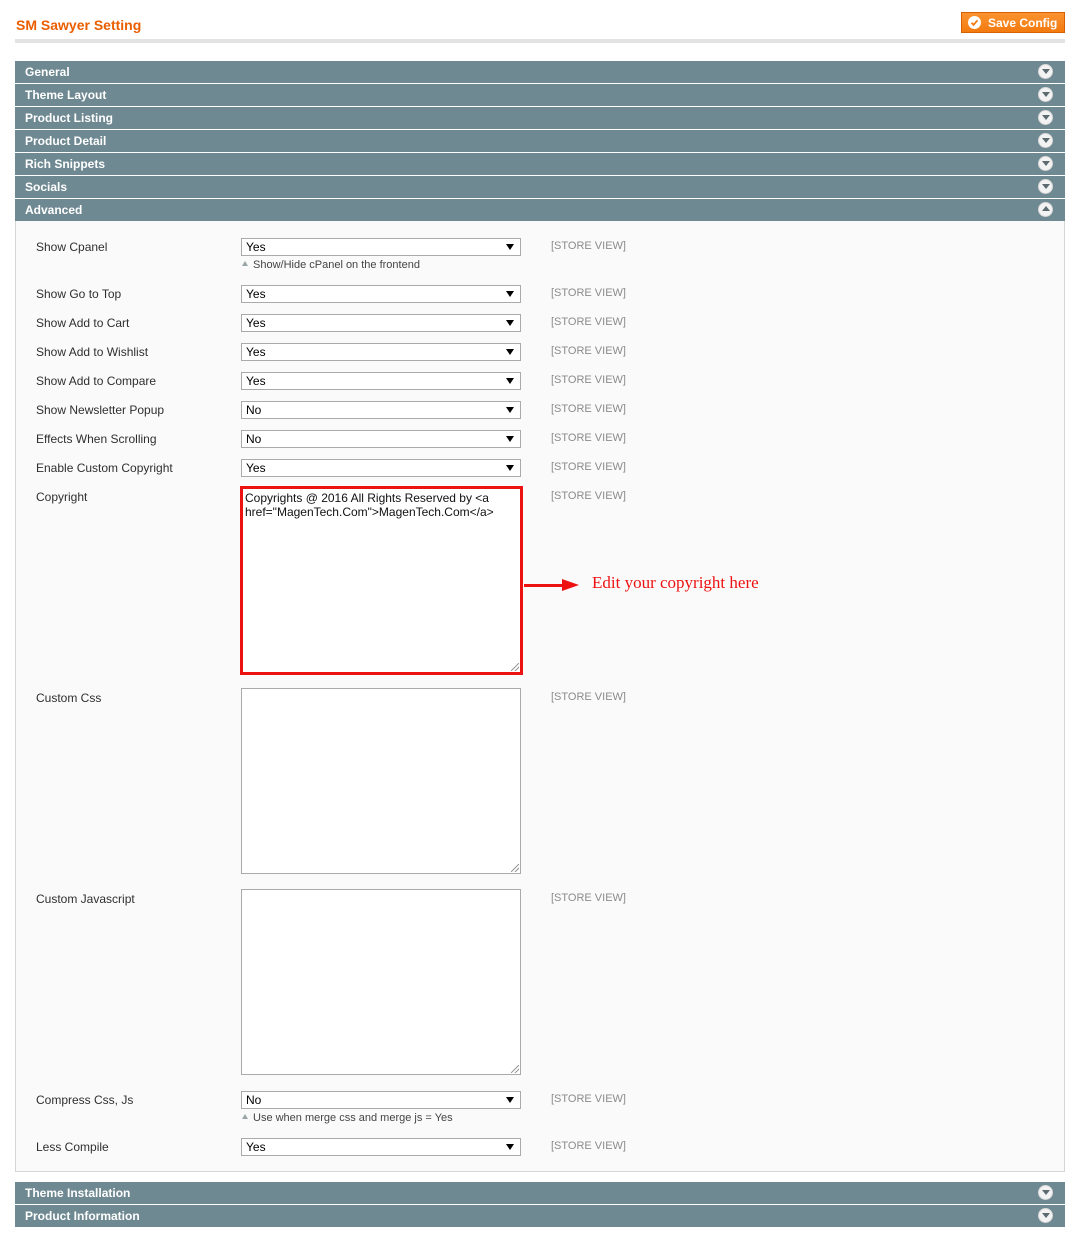 The width and height of the screenshot is (1083, 1246). What do you see at coordinates (96, 439) in the screenshot?
I see `effects-when-scrolling-label: Effects When Scrolling` at bounding box center [96, 439].